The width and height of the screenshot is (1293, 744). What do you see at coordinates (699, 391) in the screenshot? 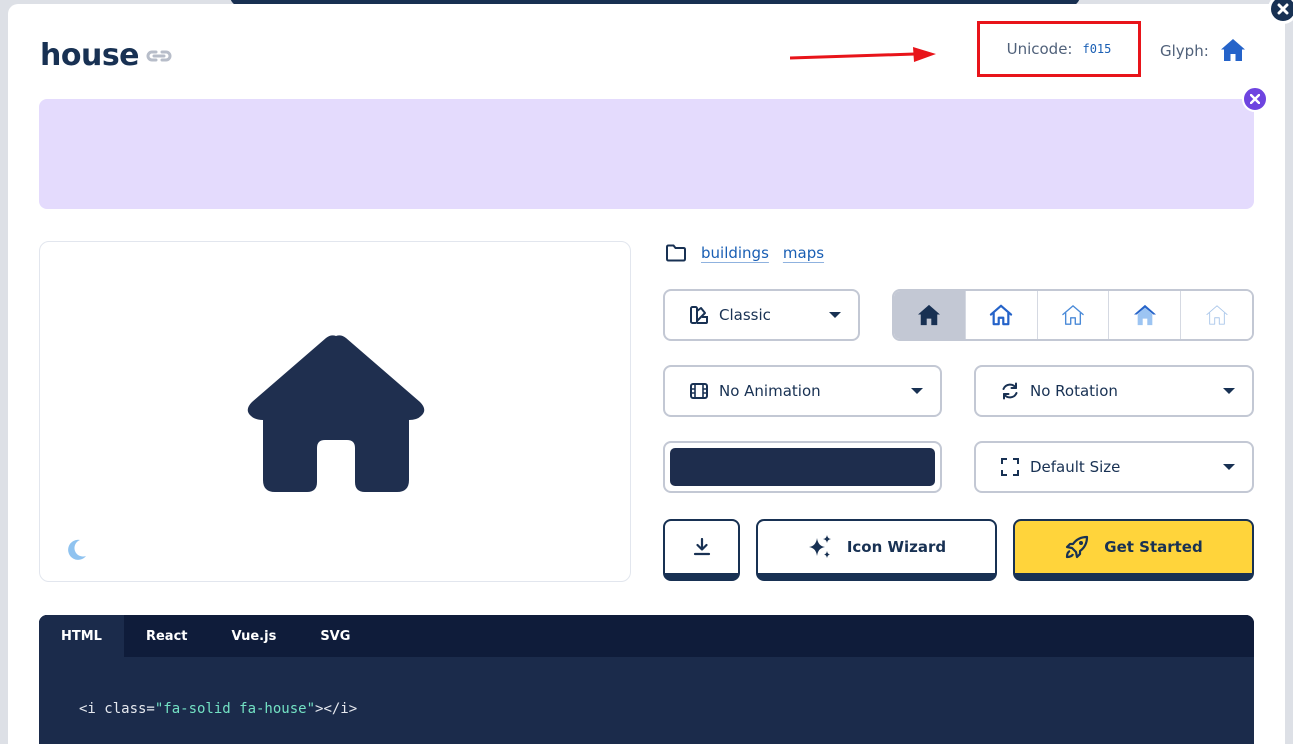
I see `film-icon` at bounding box center [699, 391].